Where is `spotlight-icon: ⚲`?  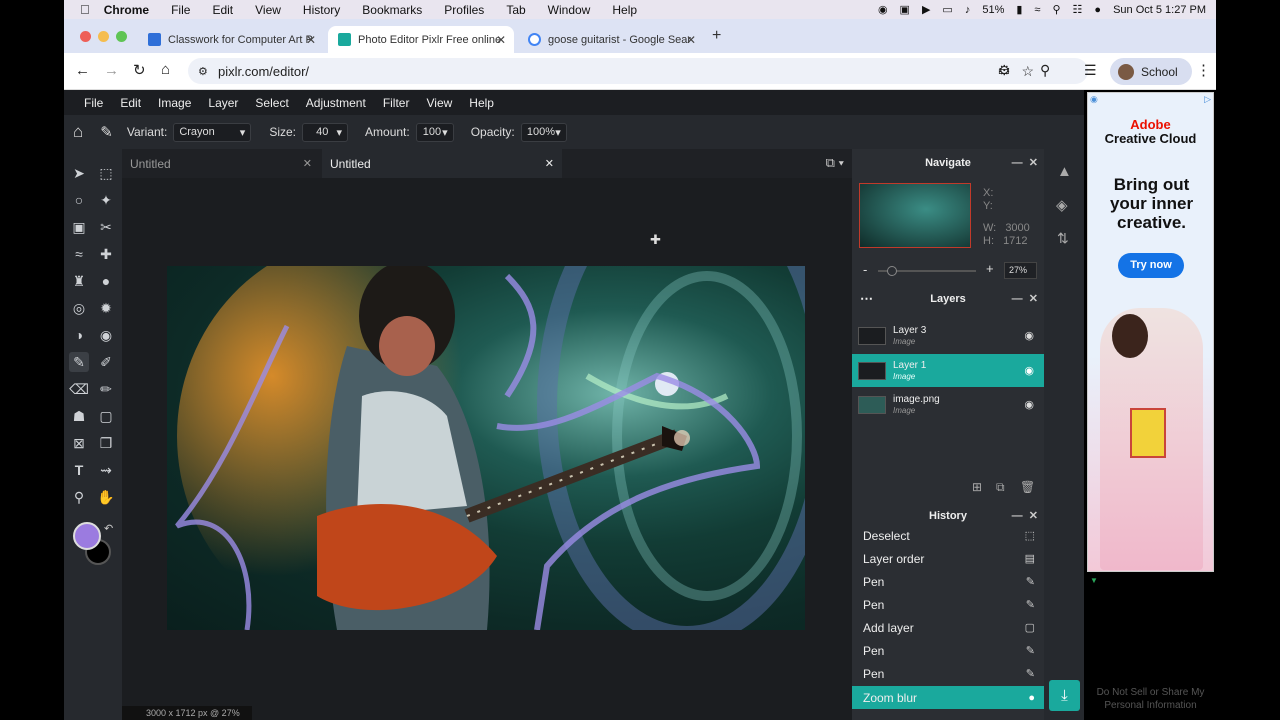 spotlight-icon: ⚲ is located at coordinates (1056, 9).